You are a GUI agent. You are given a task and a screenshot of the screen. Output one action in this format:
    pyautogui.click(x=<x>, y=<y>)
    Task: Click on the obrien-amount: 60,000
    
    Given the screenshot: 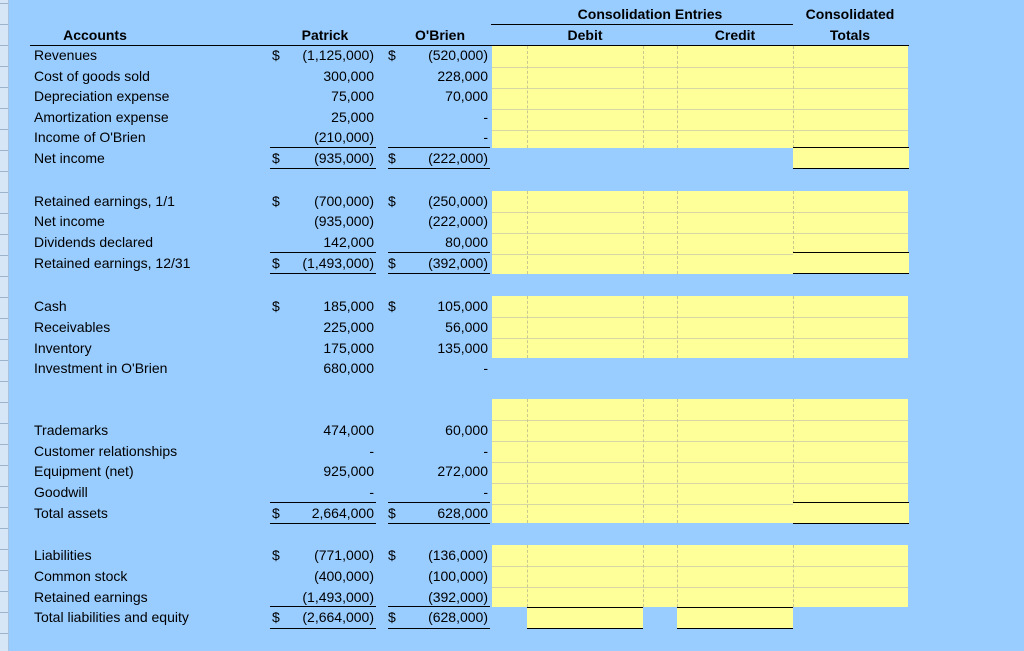 What is the action you would take?
    pyautogui.click(x=466, y=430)
    